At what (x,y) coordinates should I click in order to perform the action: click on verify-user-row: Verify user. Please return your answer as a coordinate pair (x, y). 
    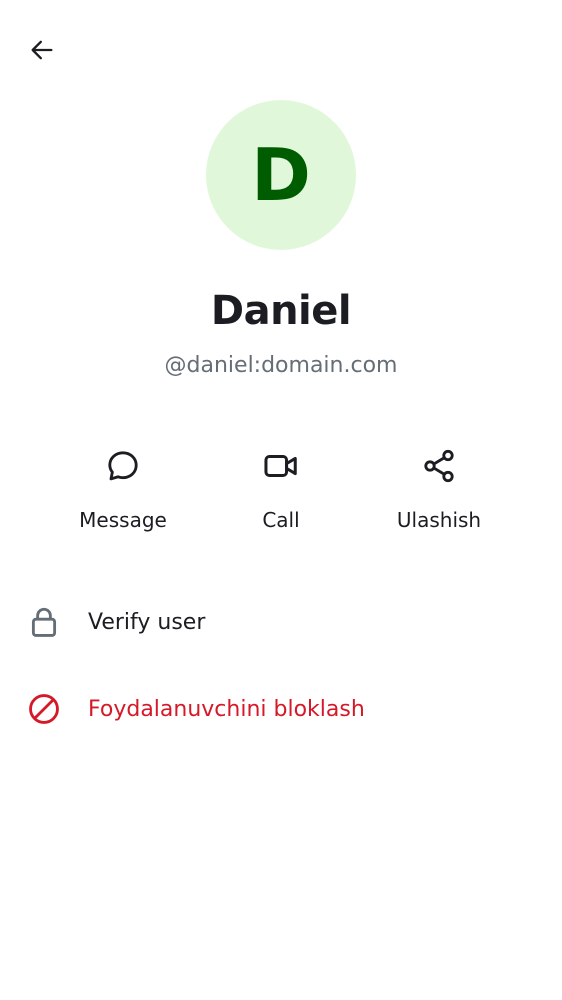
    Looking at the image, I should click on (281, 622).